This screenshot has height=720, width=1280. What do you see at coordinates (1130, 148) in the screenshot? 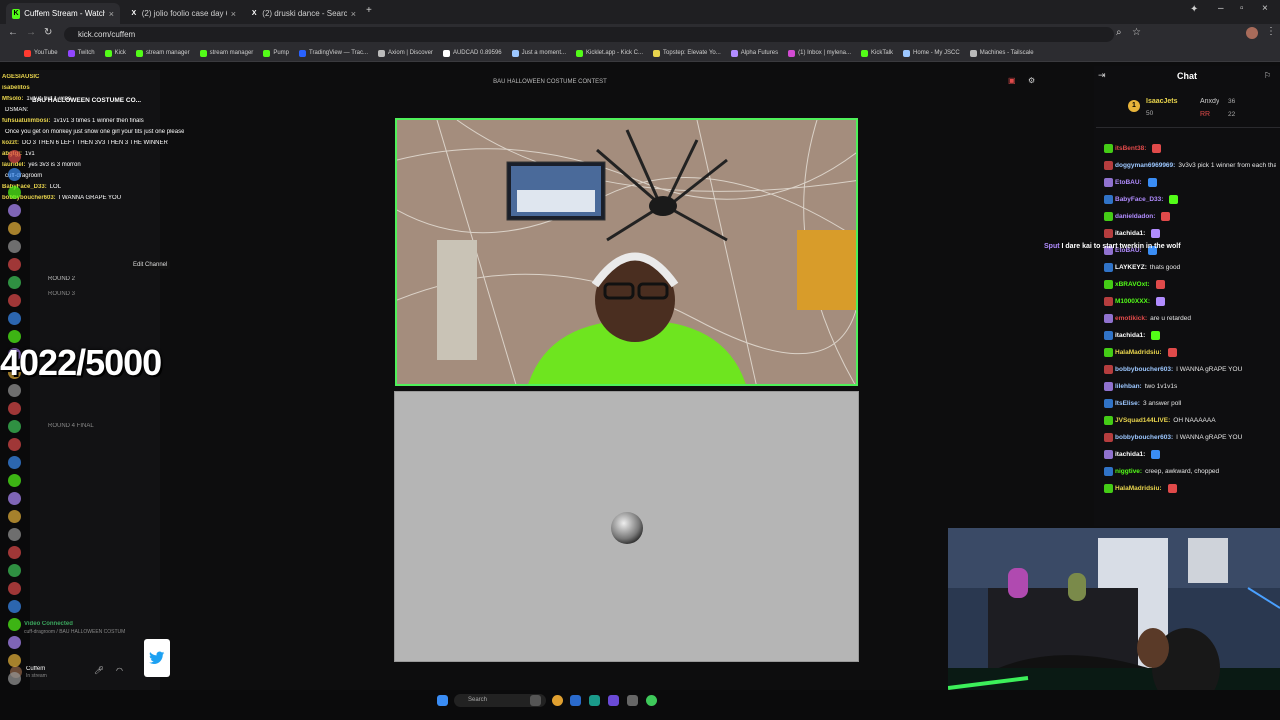
I see `chat-username: itsBent38:` at bounding box center [1130, 148].